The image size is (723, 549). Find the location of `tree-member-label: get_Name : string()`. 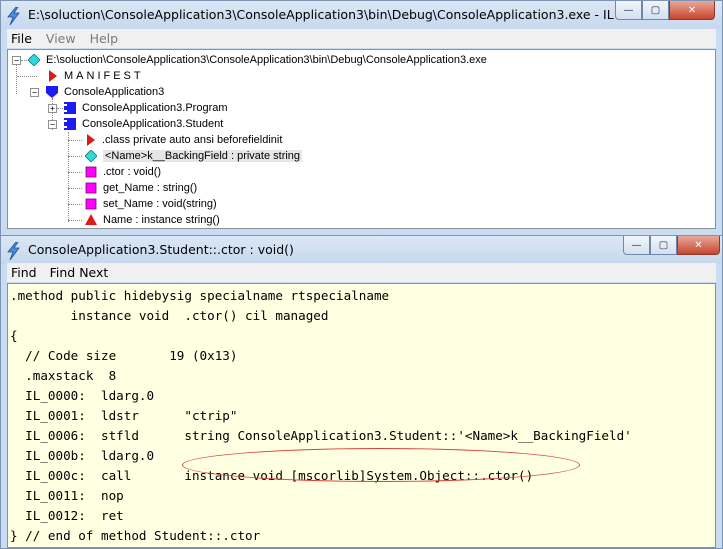

tree-member-label: get_Name : string() is located at coordinates (150, 188).